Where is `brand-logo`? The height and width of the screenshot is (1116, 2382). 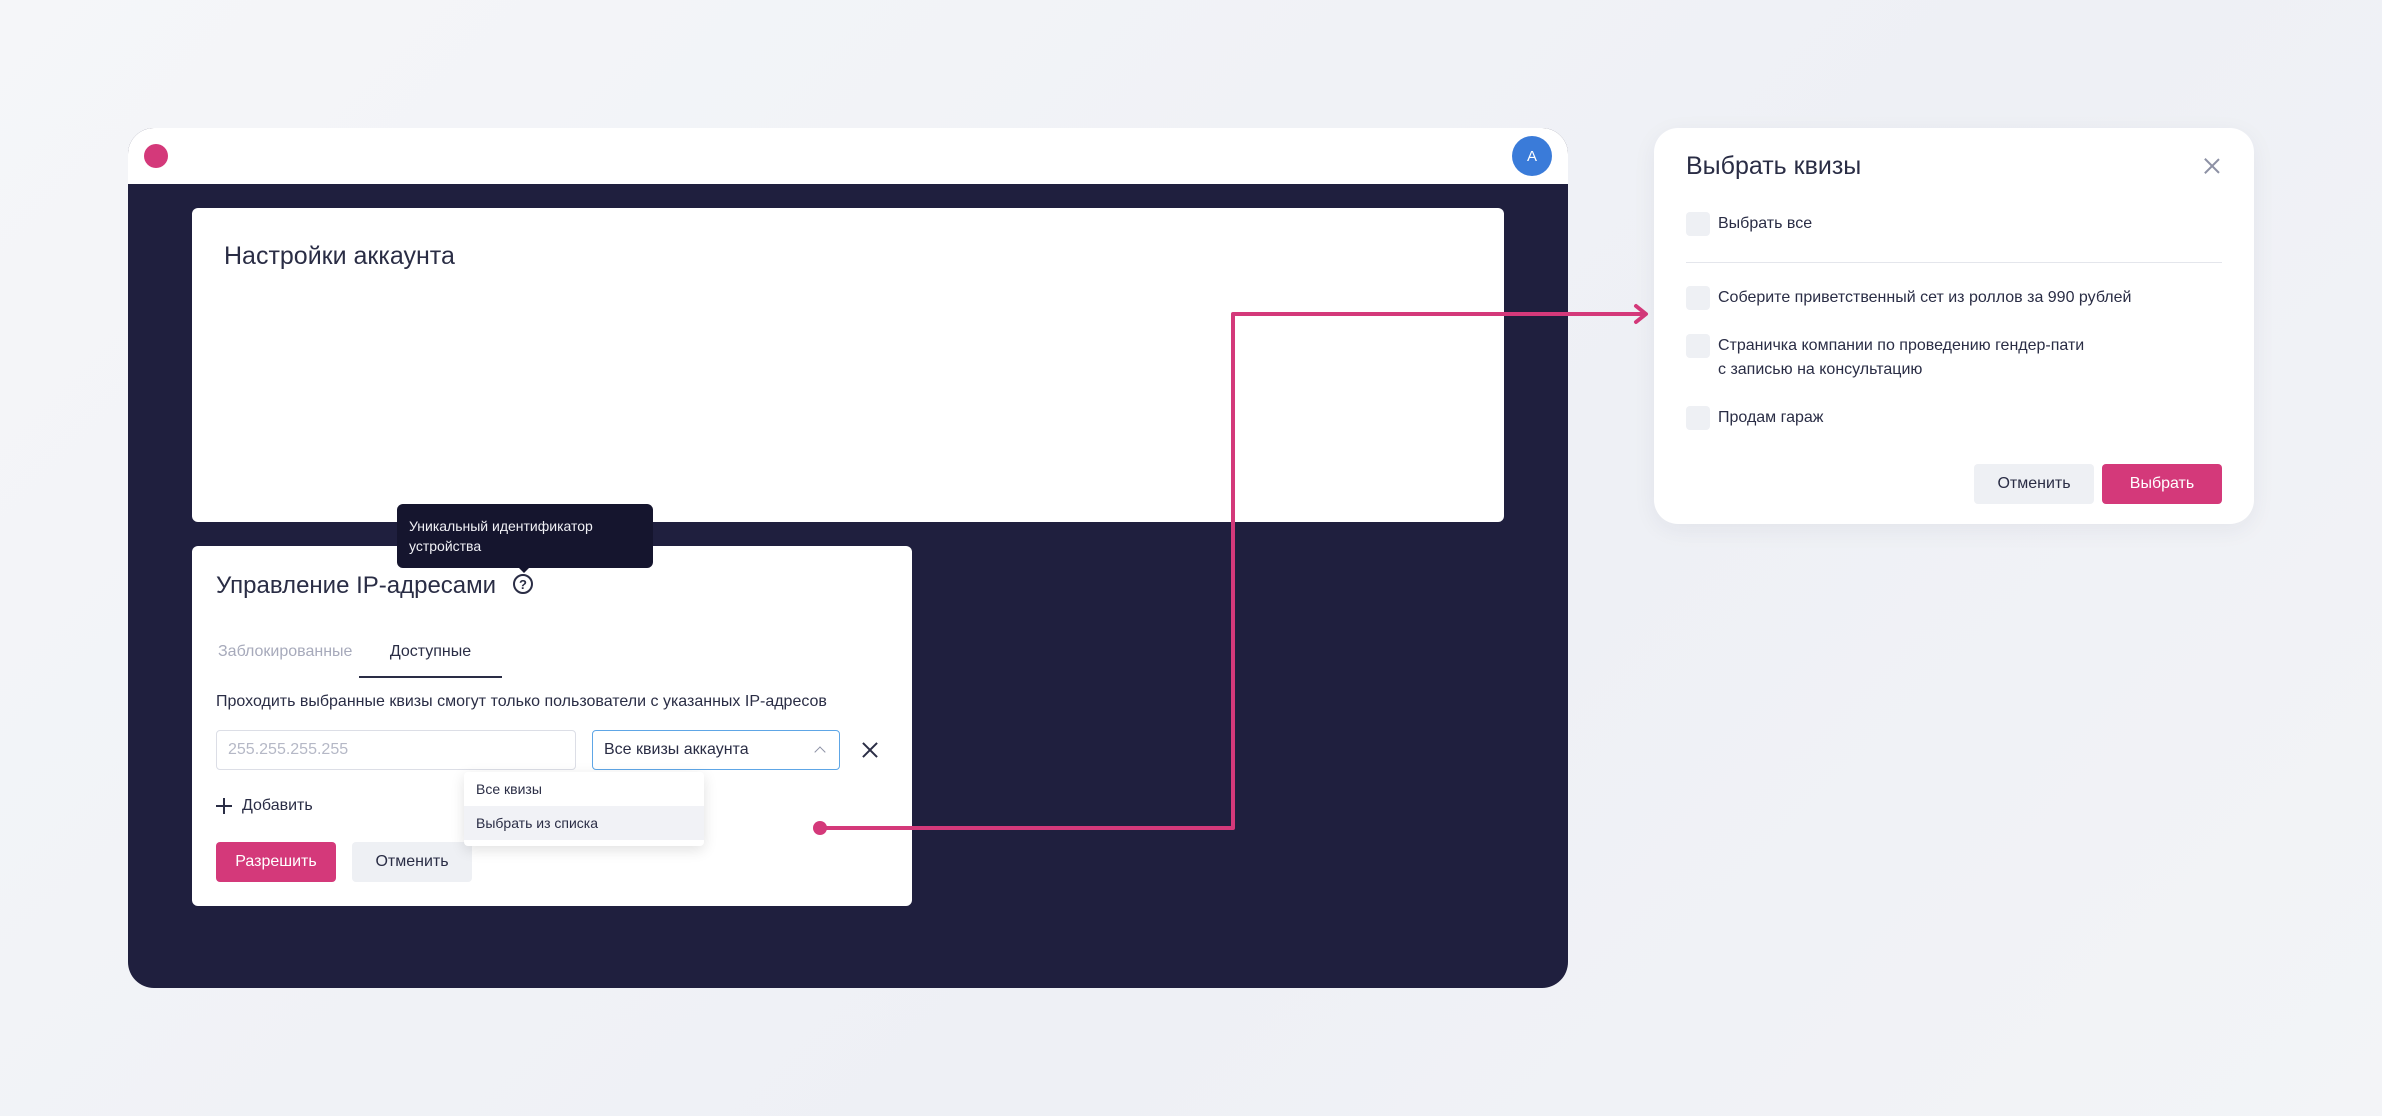 brand-logo is located at coordinates (156, 156).